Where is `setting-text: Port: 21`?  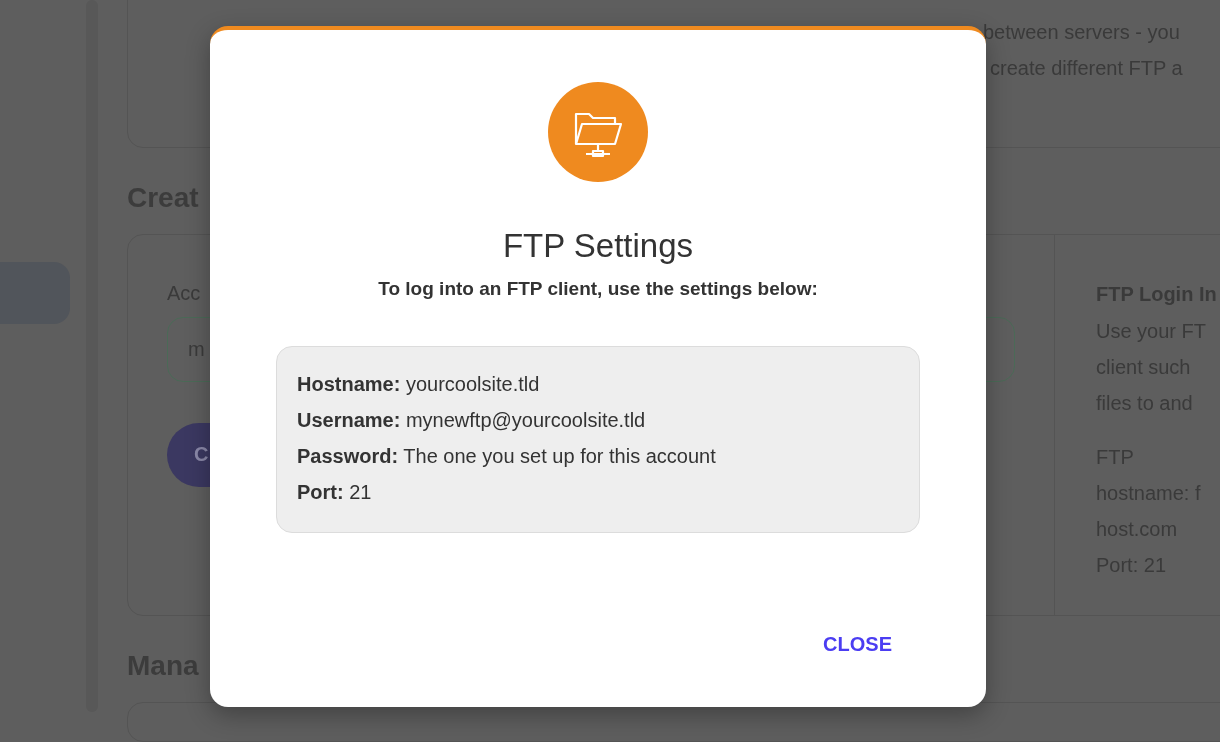 setting-text: Port: 21 is located at coordinates (335, 492).